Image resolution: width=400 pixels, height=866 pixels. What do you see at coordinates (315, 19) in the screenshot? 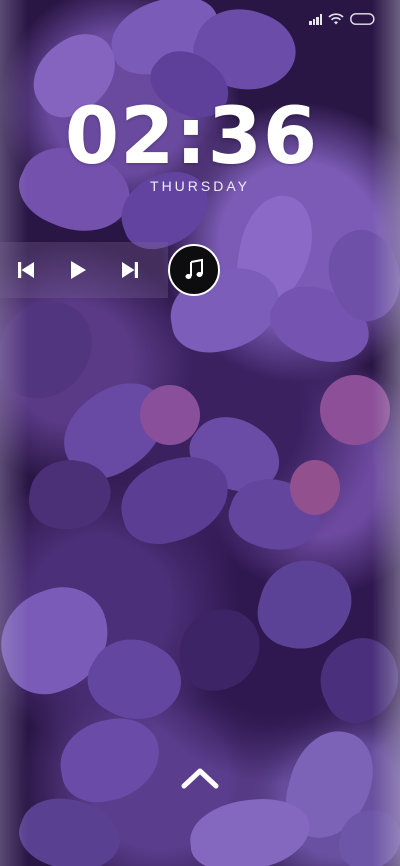
I see `signal-icon` at bounding box center [315, 19].